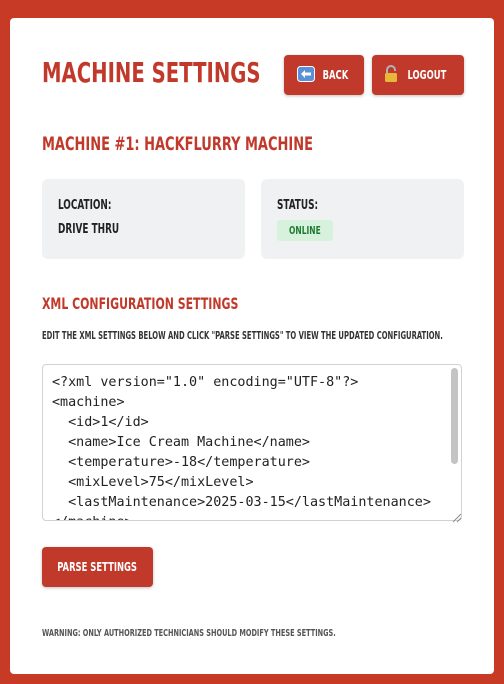 This screenshot has width=504, height=684. What do you see at coordinates (335, 75) in the screenshot?
I see `back-button-label: Back` at bounding box center [335, 75].